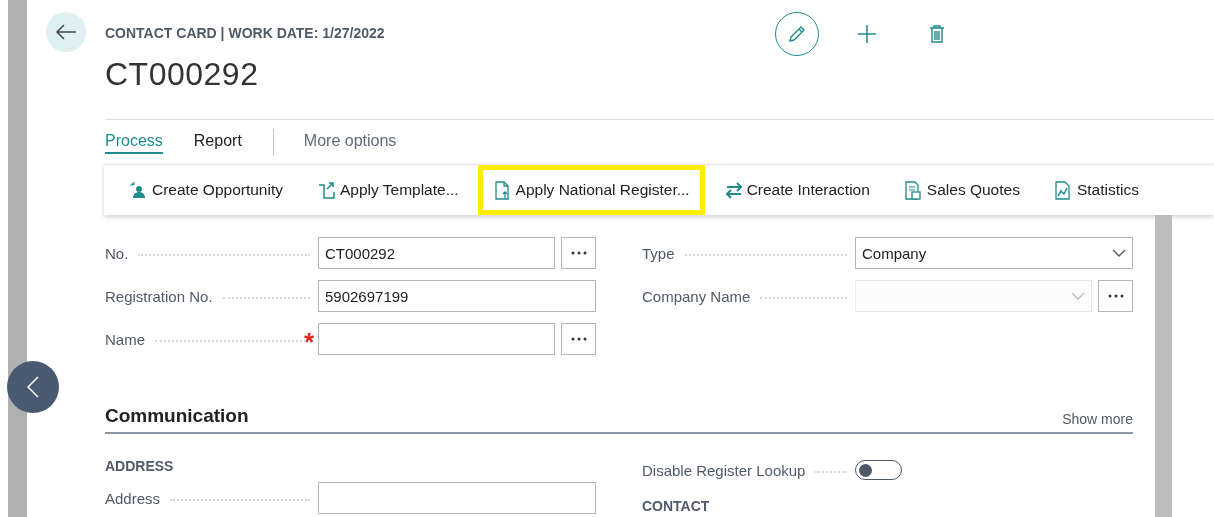 This screenshot has height=517, width=1214. Describe the element at coordinates (177, 416) in the screenshot. I see `section-title: Communication` at that location.